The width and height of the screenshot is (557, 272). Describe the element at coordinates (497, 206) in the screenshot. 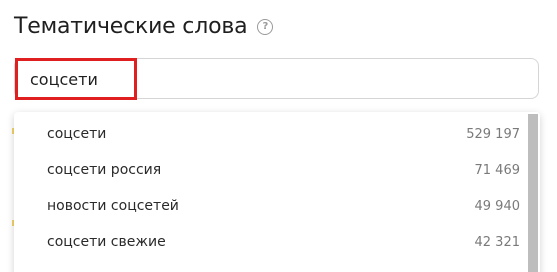

I see `suggestion-count: 49 940` at that location.